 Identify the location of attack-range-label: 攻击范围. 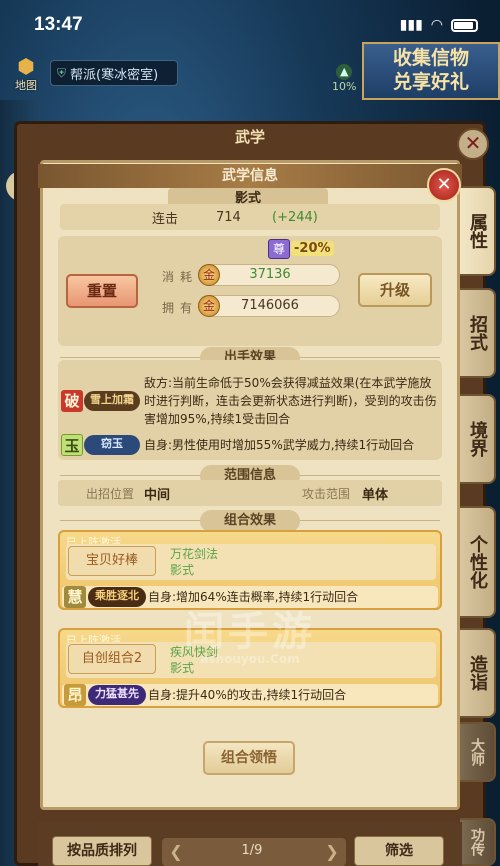
(326, 493).